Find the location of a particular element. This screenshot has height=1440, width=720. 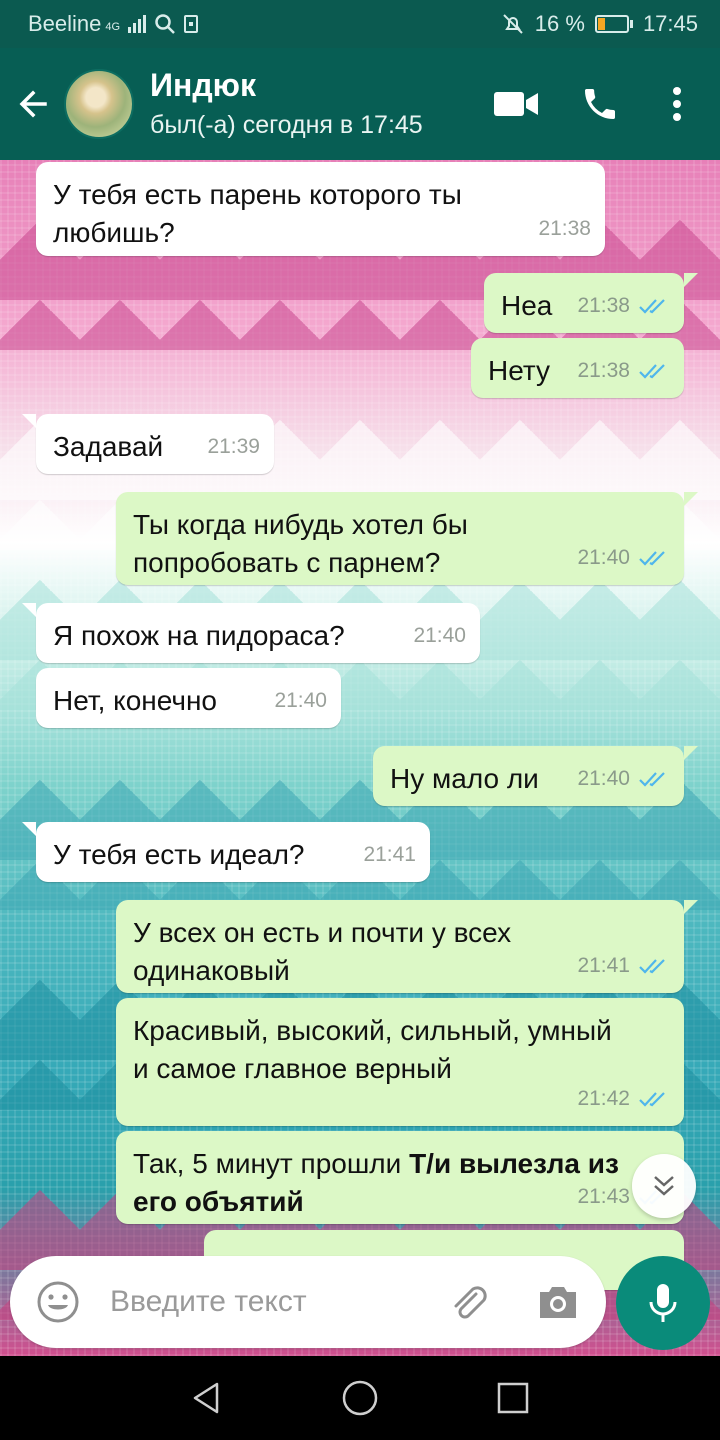

contact-name: Индюк is located at coordinates (203, 85).